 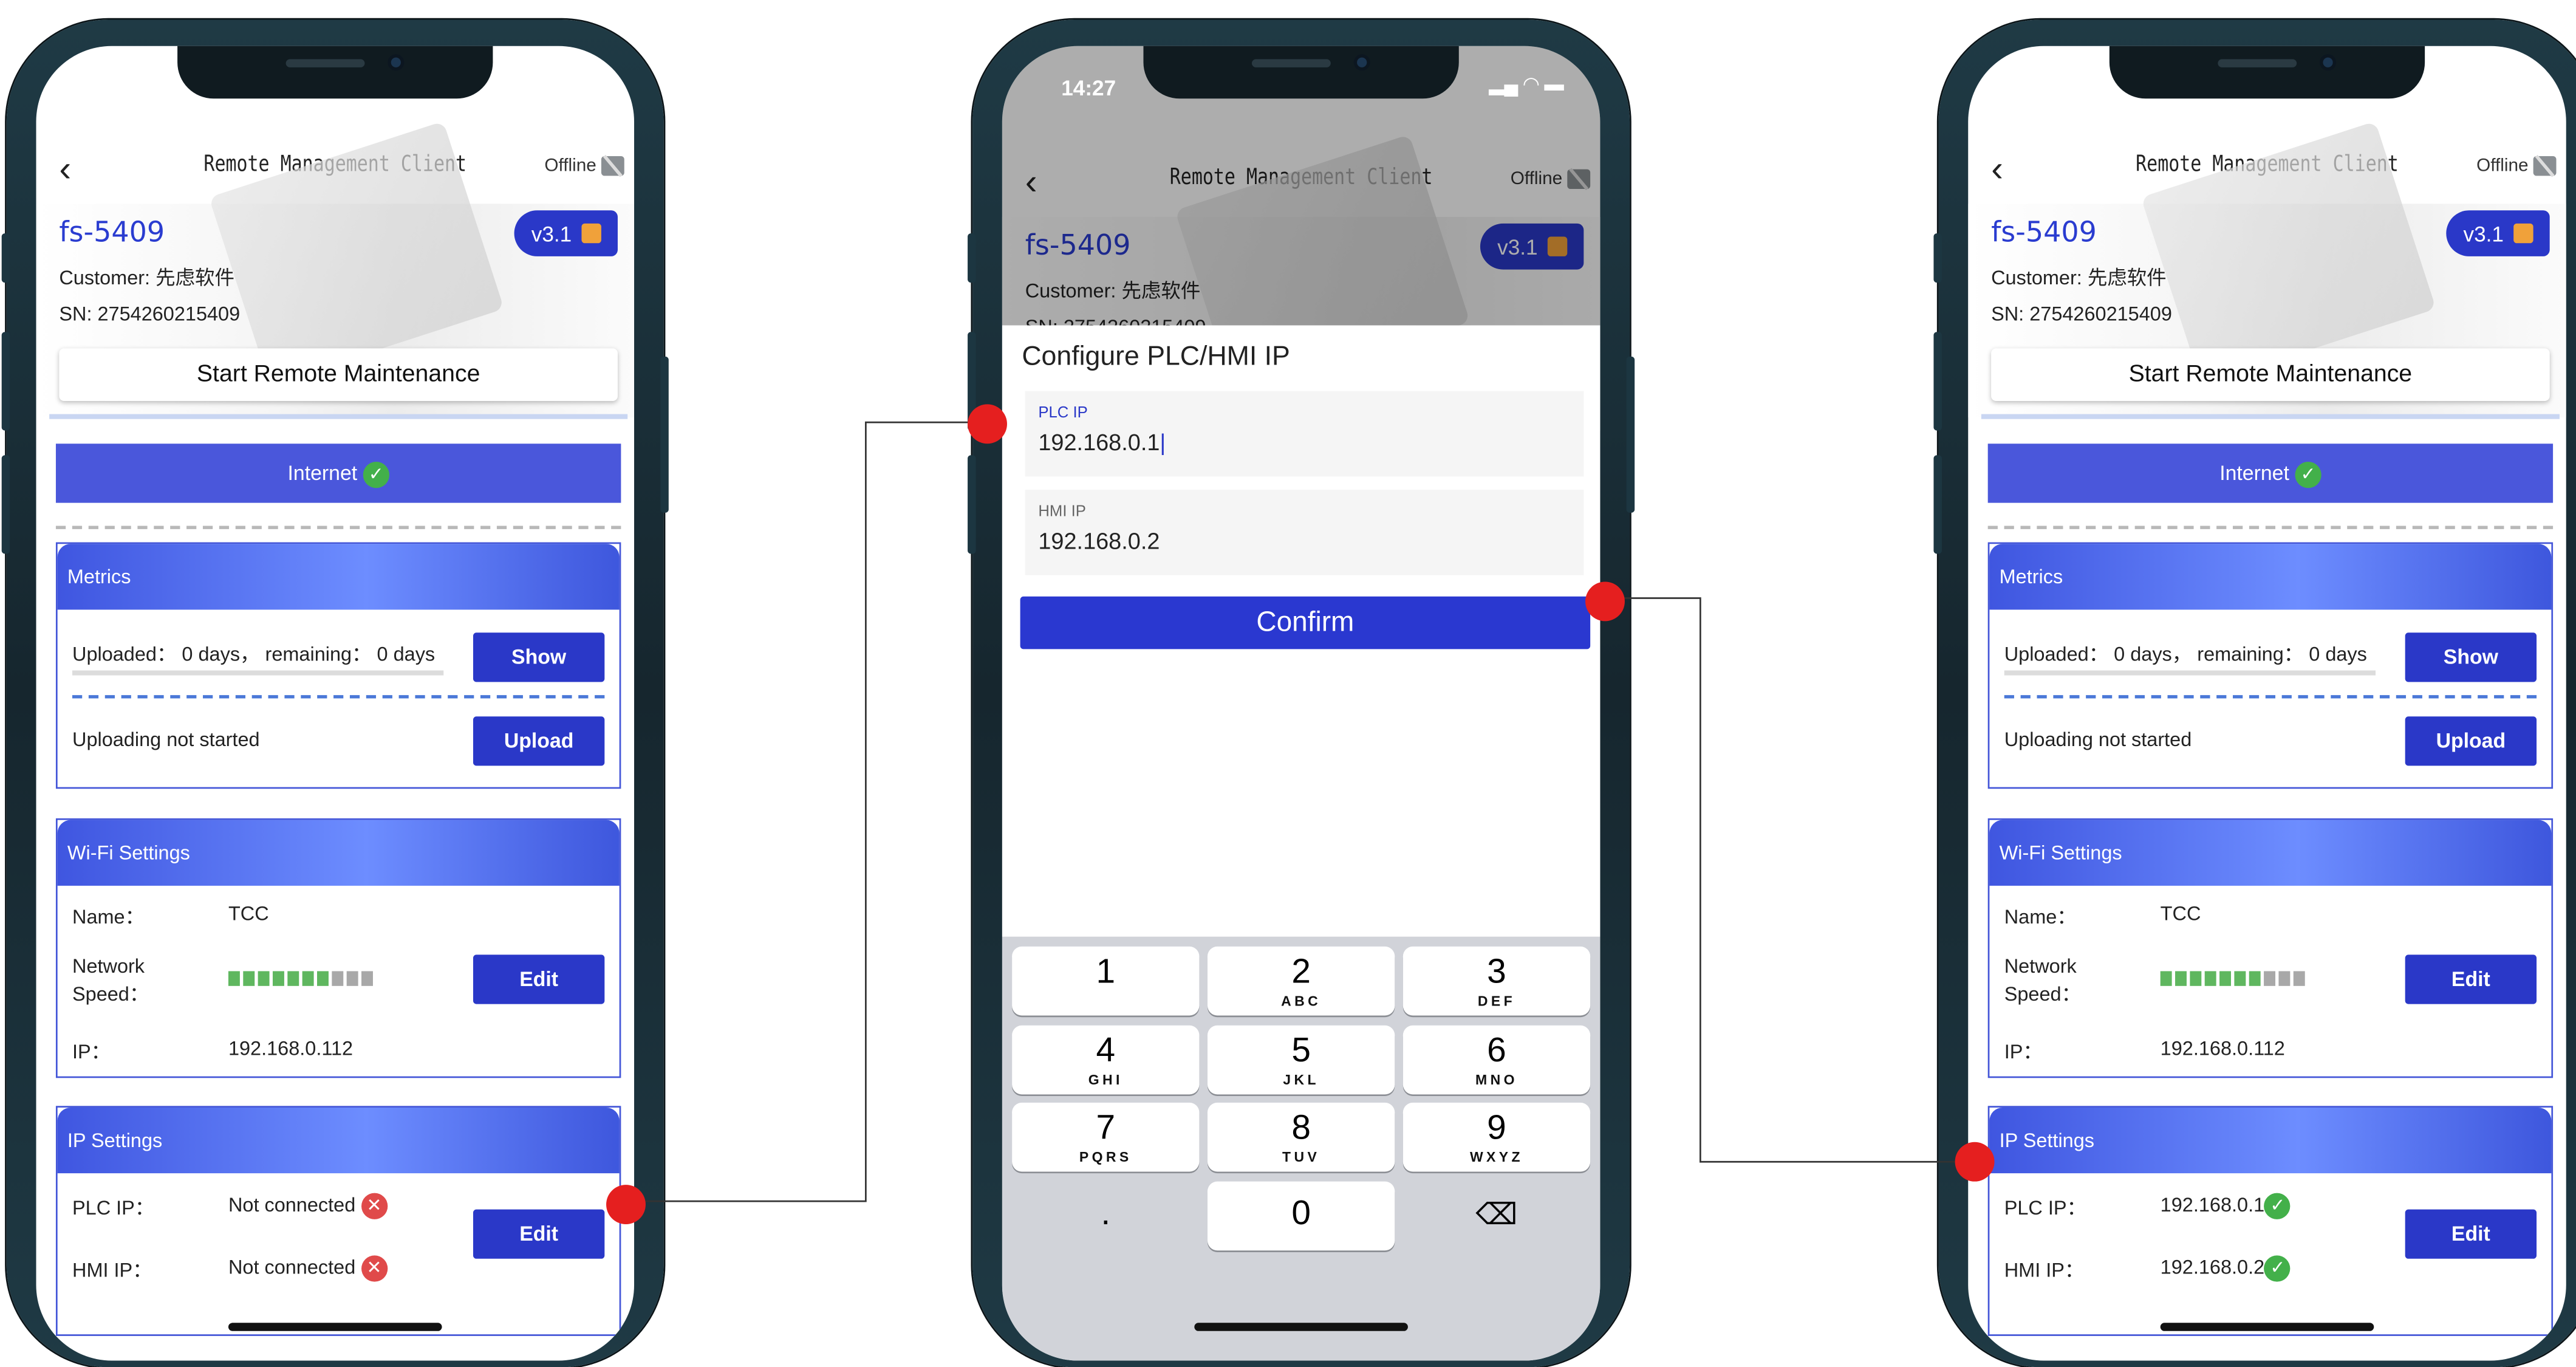 I want to click on connector-right, so click(x=1790, y=880).